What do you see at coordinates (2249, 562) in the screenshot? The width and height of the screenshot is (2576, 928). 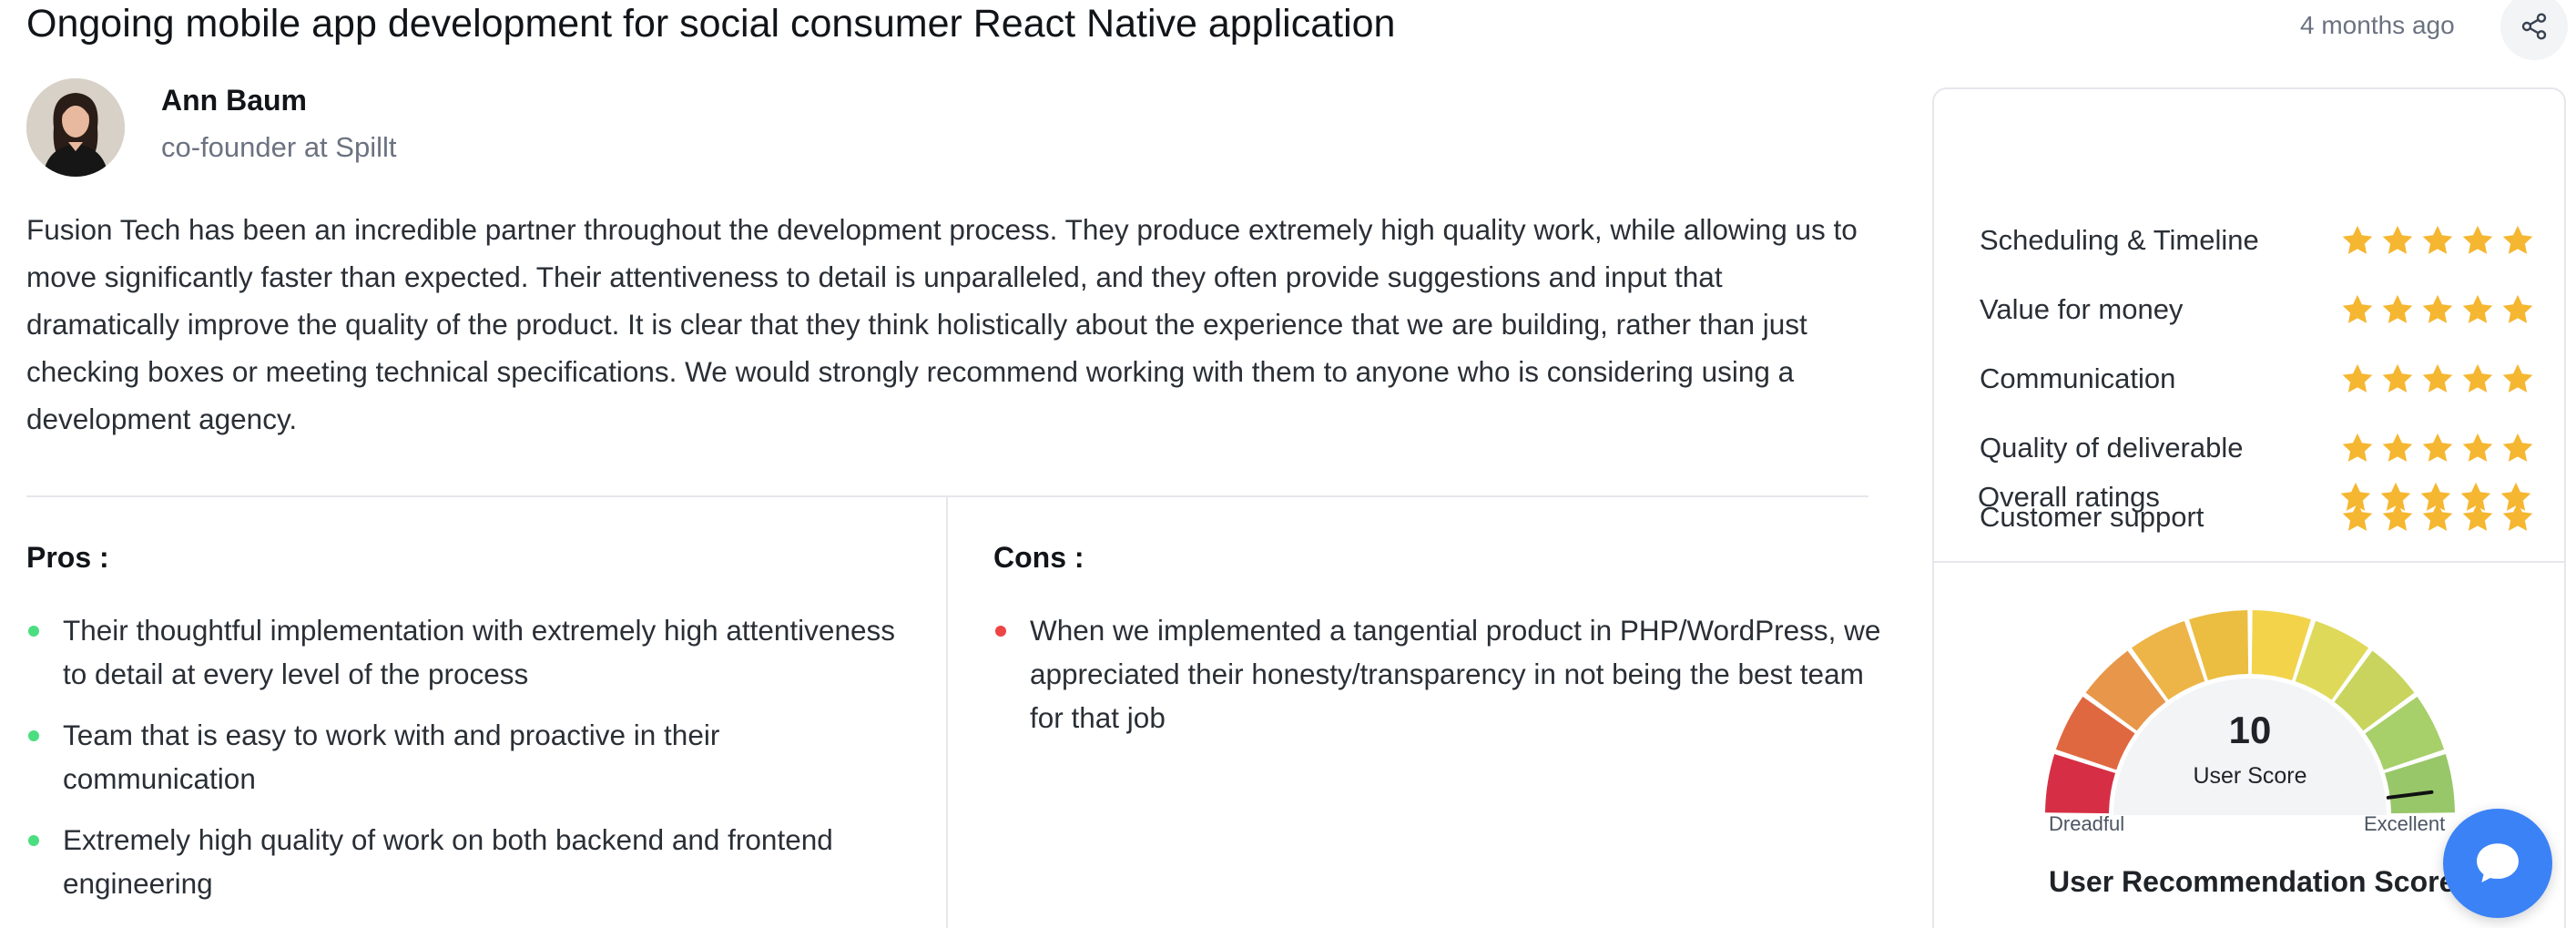 I see `card-divider` at bounding box center [2249, 562].